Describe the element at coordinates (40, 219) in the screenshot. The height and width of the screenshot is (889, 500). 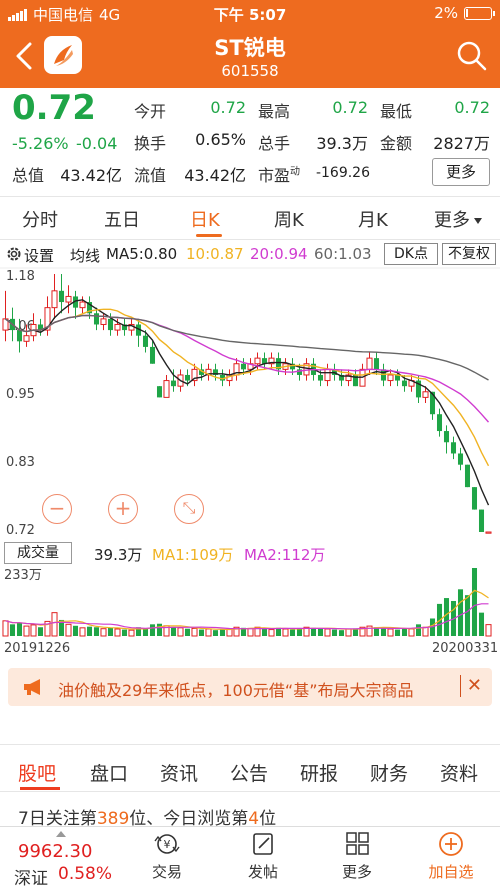
I see `tab-intraday: 分时` at that location.